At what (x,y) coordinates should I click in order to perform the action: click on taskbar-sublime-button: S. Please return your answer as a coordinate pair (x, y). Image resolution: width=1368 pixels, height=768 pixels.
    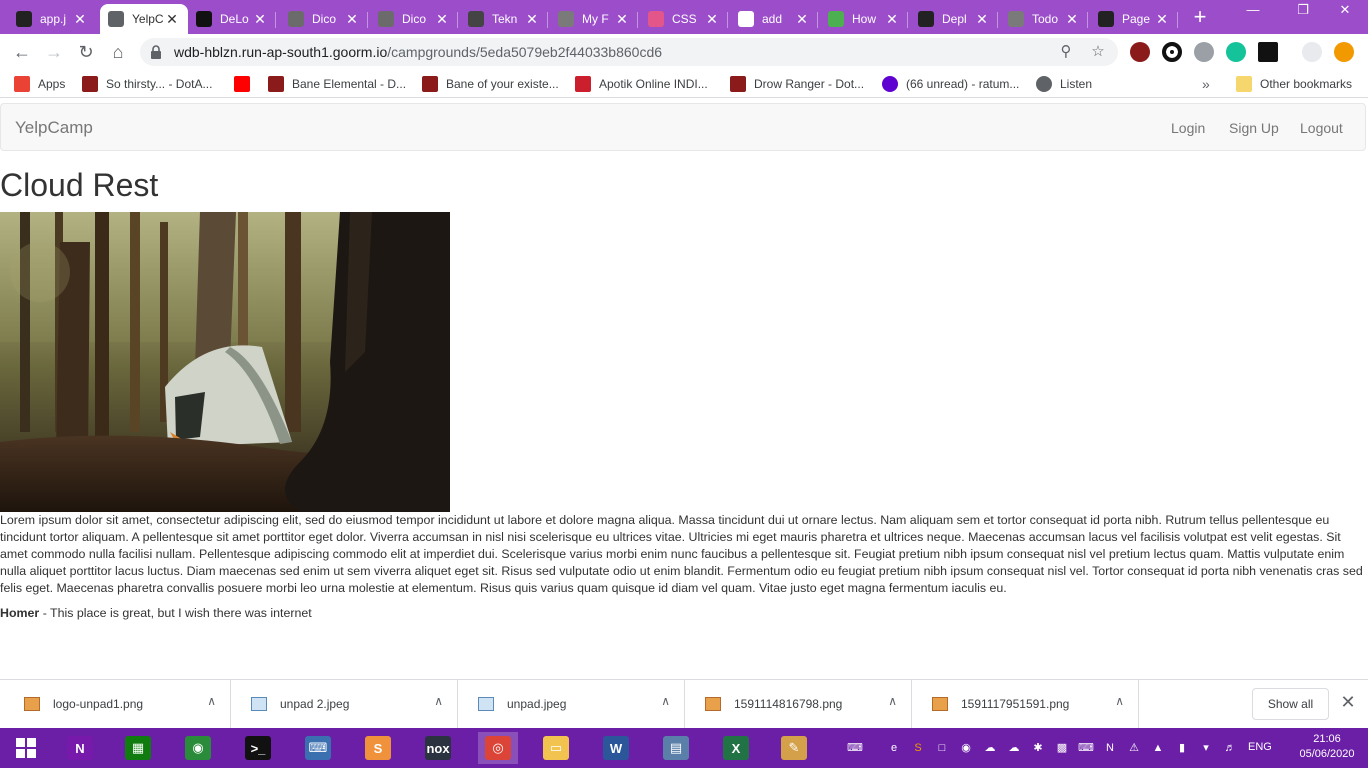
    Looking at the image, I should click on (378, 748).